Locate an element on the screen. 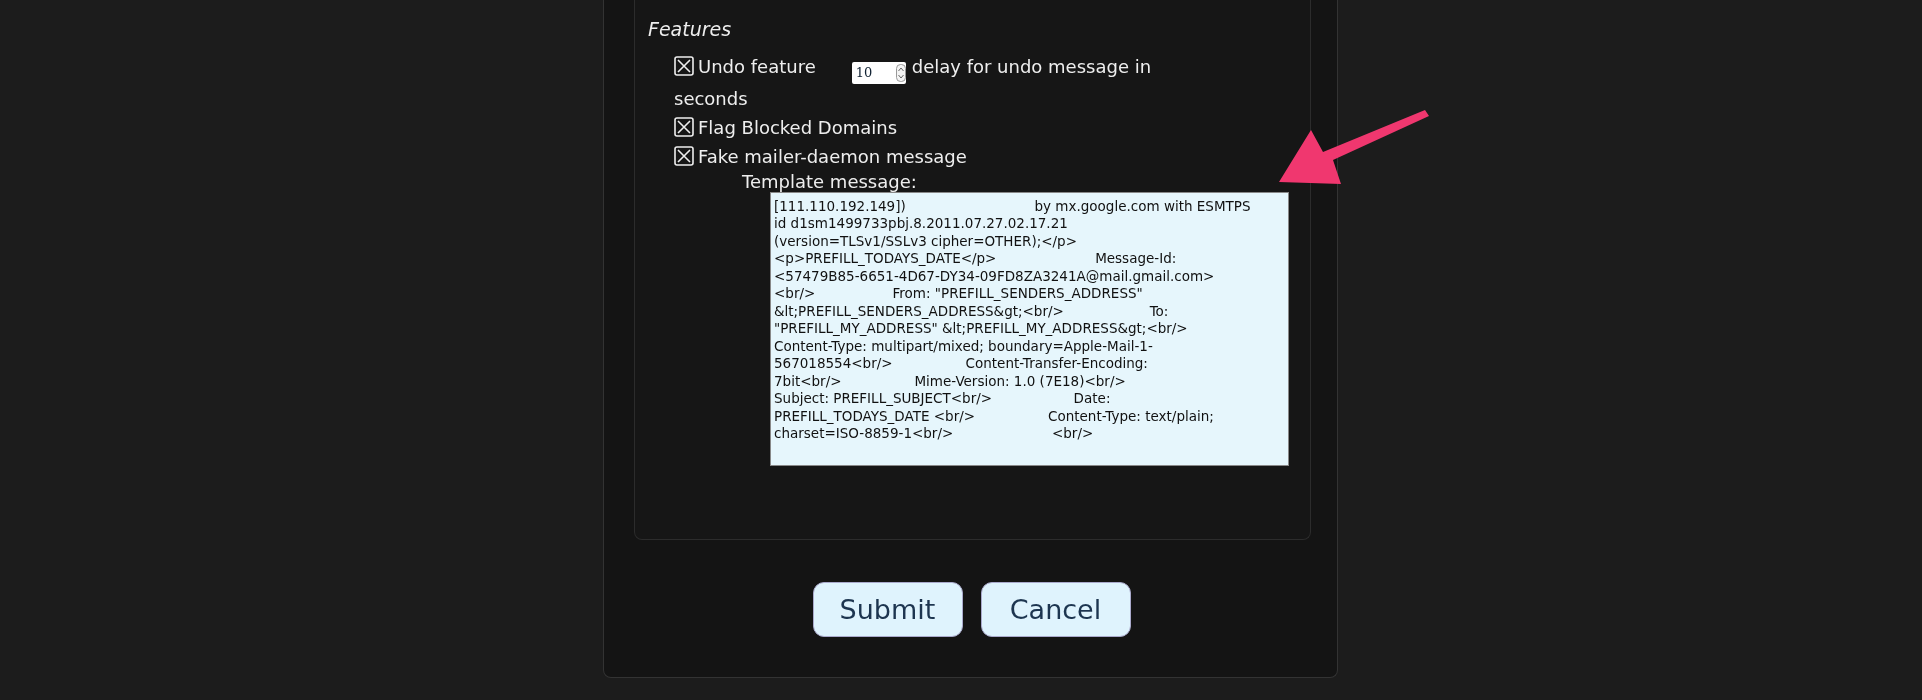  field-label: Template message: is located at coordinates (829, 181).